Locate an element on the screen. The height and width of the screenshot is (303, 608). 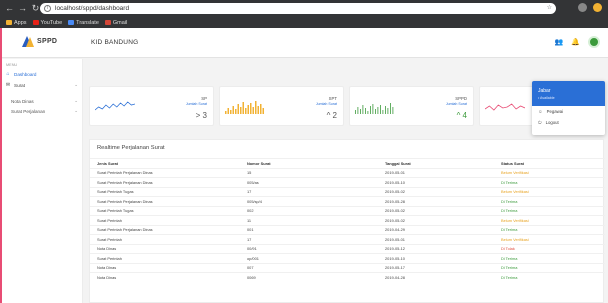
table-cell: 2019-05-01 is located at coordinates (443, 172).